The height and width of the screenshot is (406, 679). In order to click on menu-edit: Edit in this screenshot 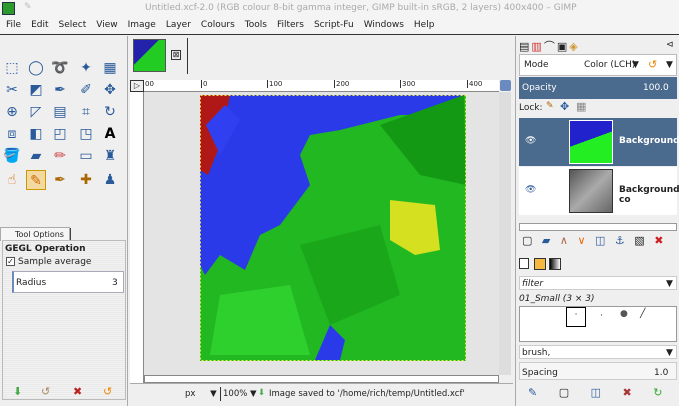, I will do `click(38, 25)`.